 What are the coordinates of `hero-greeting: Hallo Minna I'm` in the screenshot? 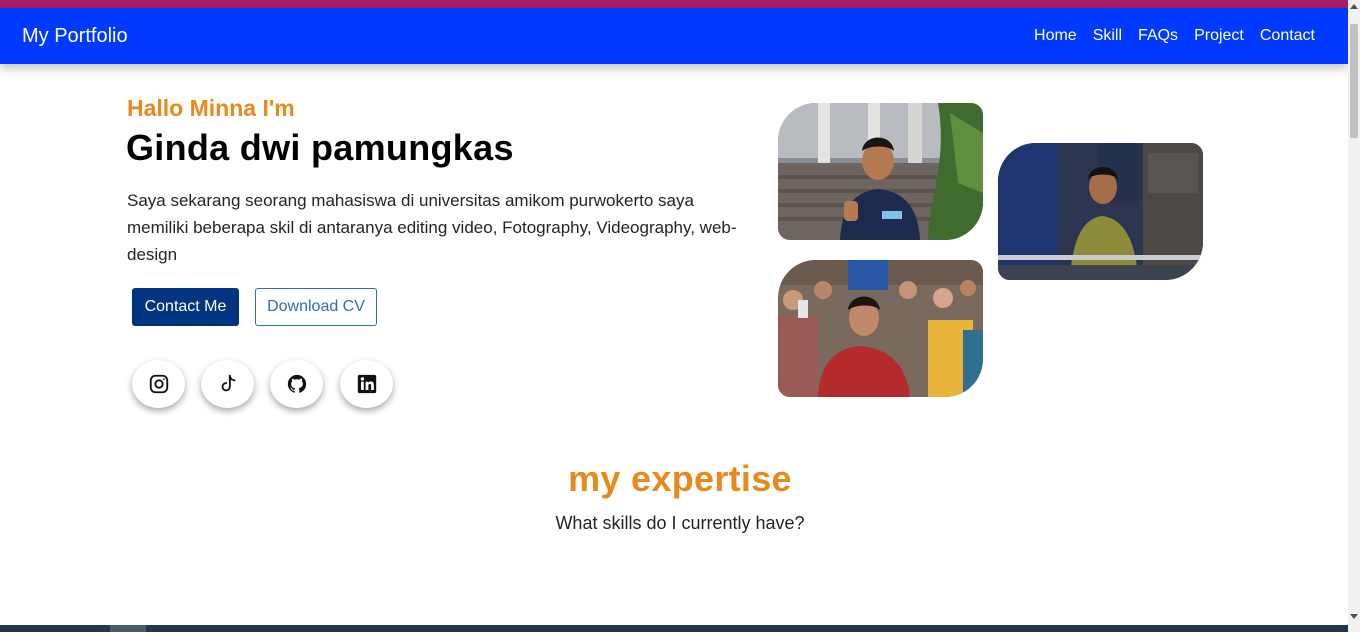 It's located at (211, 108).